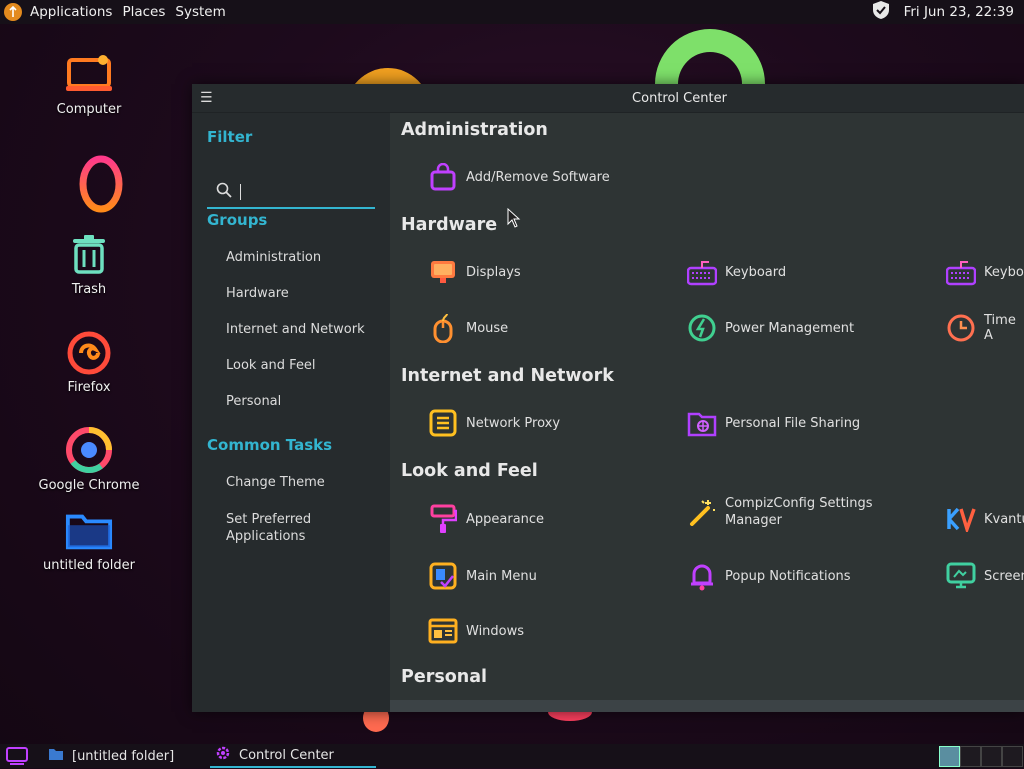  What do you see at coordinates (476, 631) in the screenshot?
I see `entry-windows: Windows` at bounding box center [476, 631].